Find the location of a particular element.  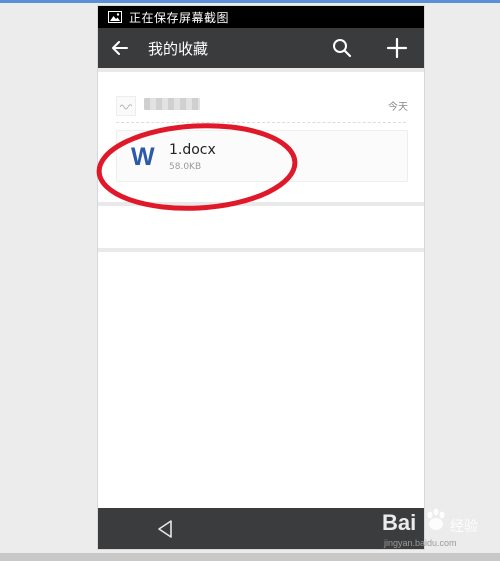

back-arrow-icon is located at coordinates (120, 48).